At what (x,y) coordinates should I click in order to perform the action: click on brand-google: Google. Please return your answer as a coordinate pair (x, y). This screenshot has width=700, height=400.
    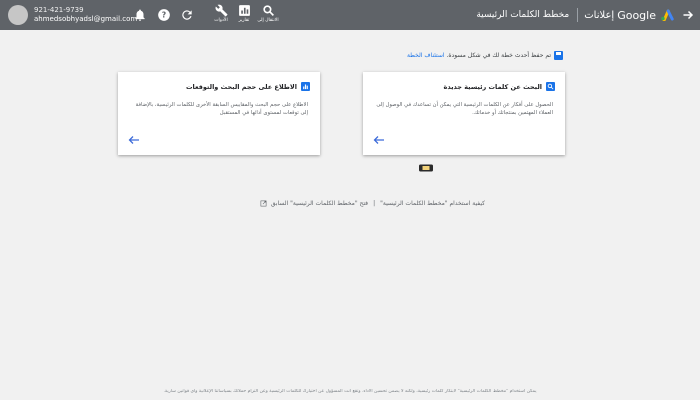
    Looking at the image, I should click on (636, 15).